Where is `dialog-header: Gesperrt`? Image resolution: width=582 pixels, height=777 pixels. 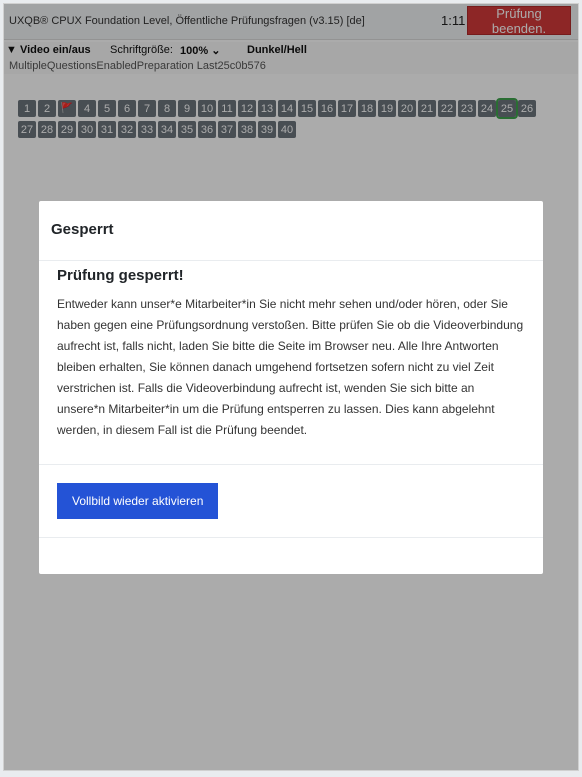 dialog-header: Gesperrt is located at coordinates (291, 231).